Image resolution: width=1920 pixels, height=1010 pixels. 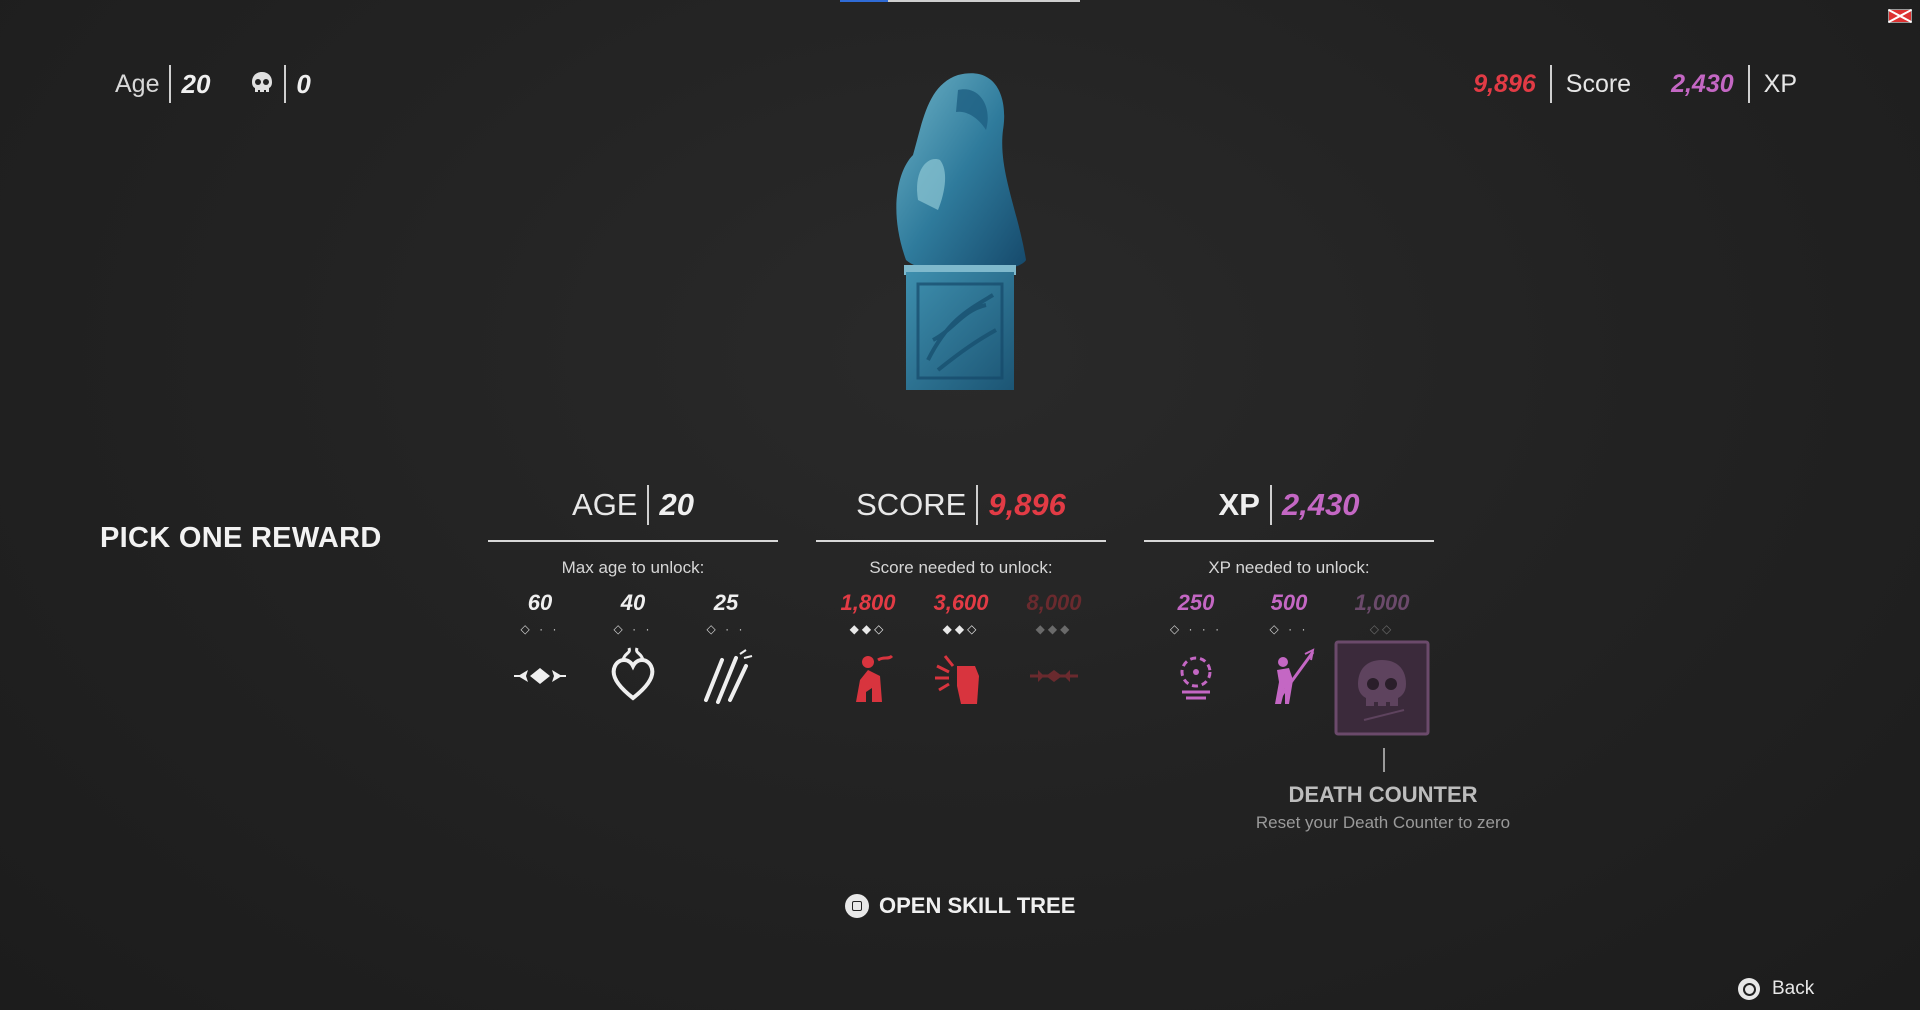 What do you see at coordinates (857, 906) in the screenshot?
I see `square-button-icon` at bounding box center [857, 906].